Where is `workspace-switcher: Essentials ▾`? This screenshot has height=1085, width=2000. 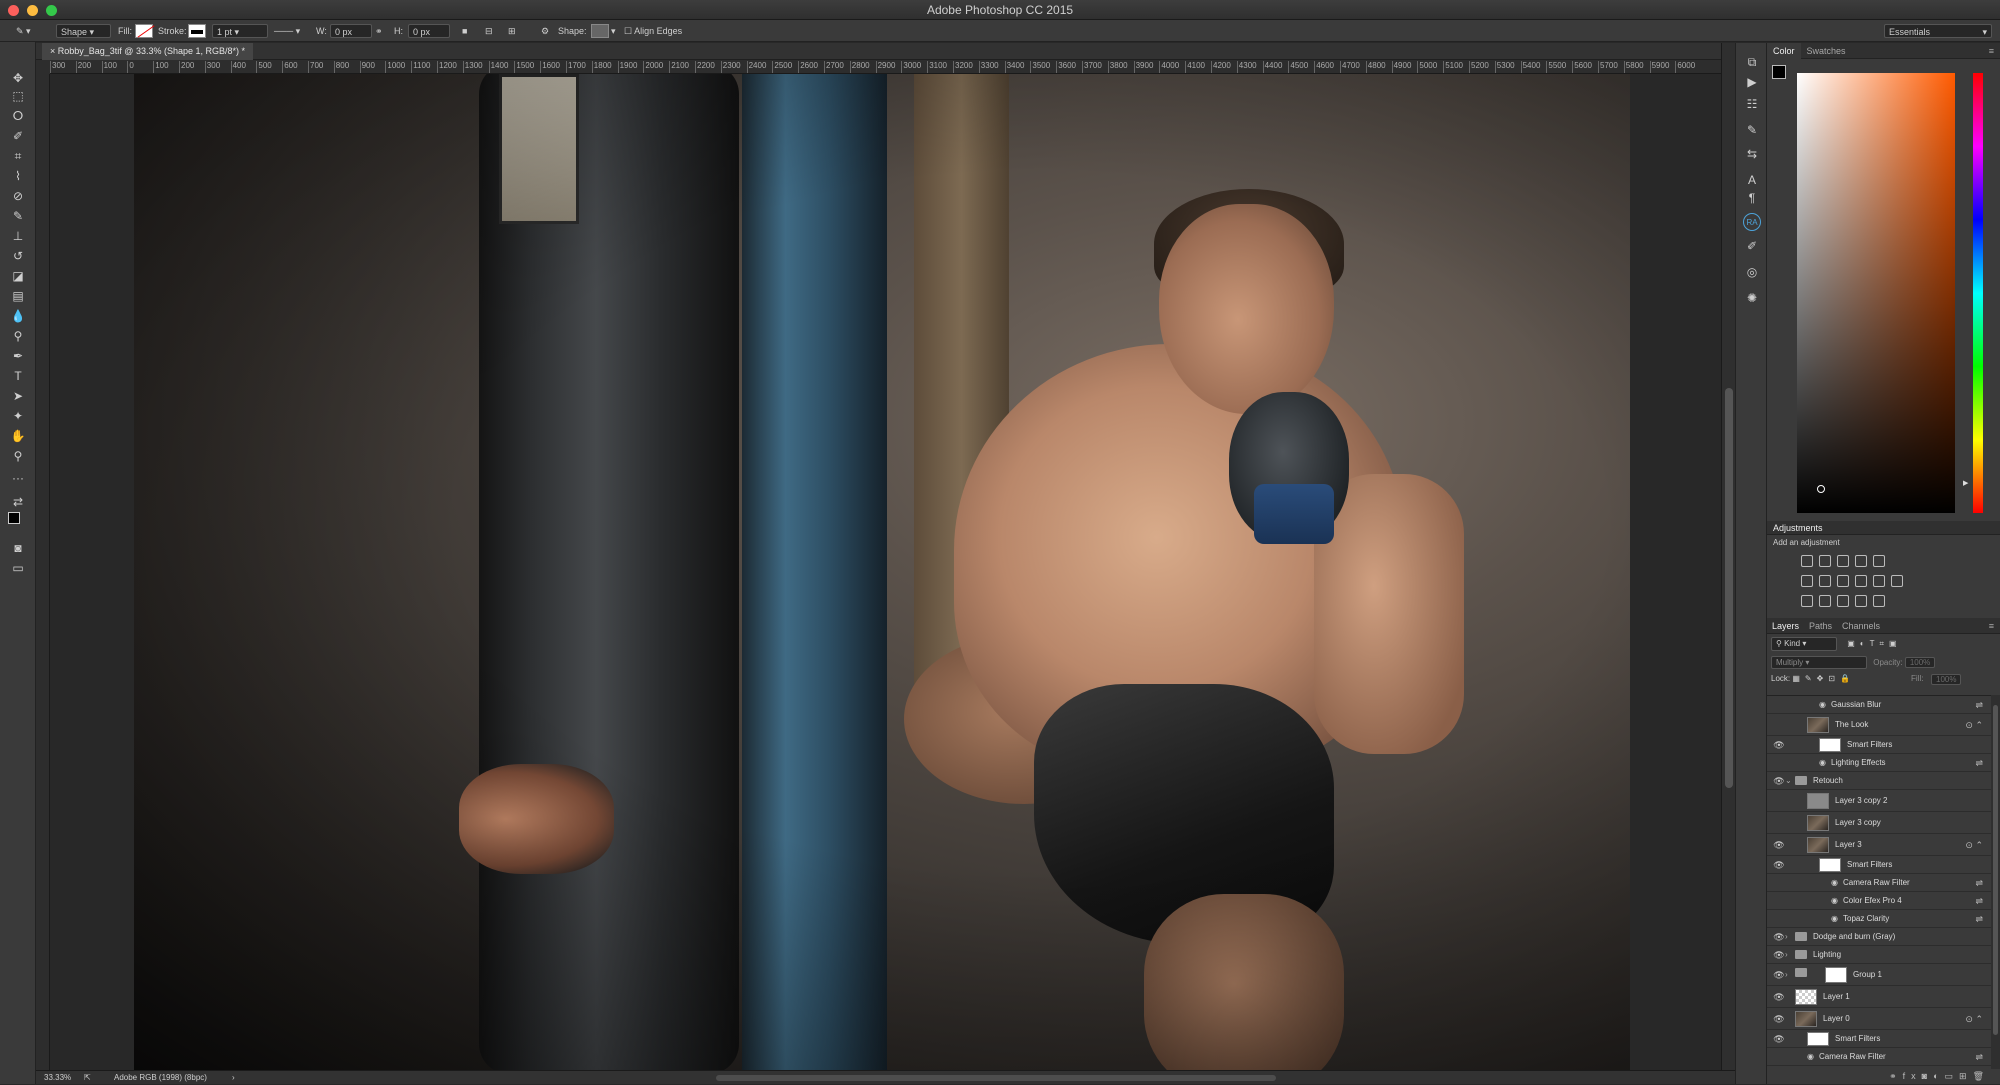
workspace-switcher: Essentials ▾ is located at coordinates (1938, 31).